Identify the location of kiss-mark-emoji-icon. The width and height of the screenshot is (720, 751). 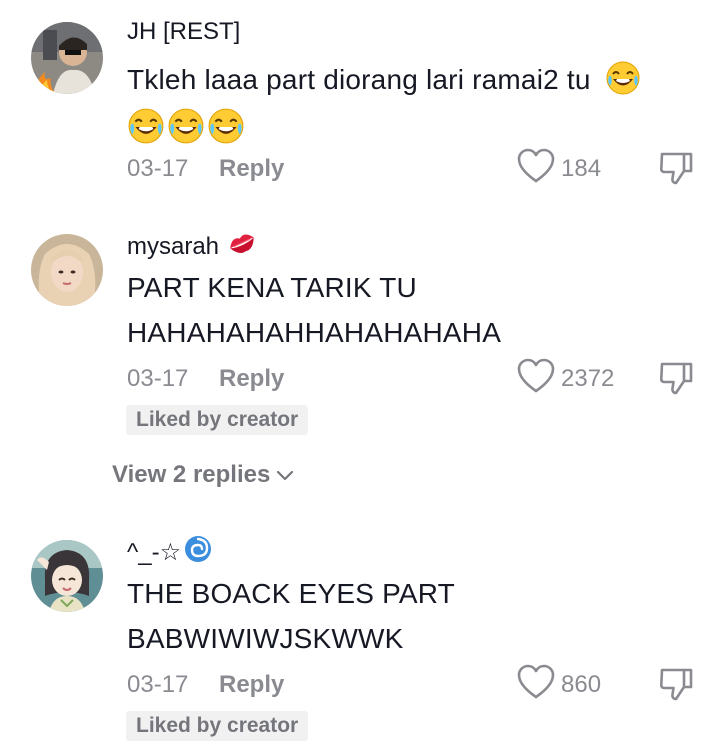
(242, 246).